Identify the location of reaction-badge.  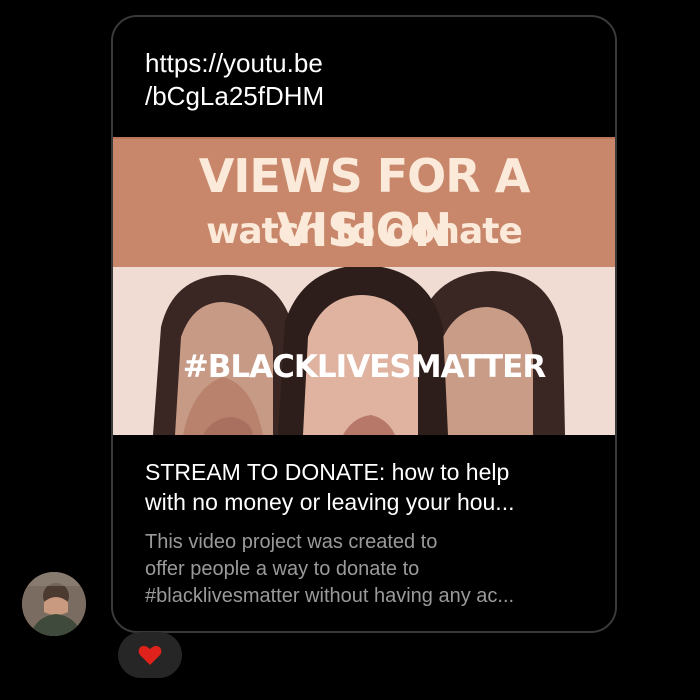
(150, 655).